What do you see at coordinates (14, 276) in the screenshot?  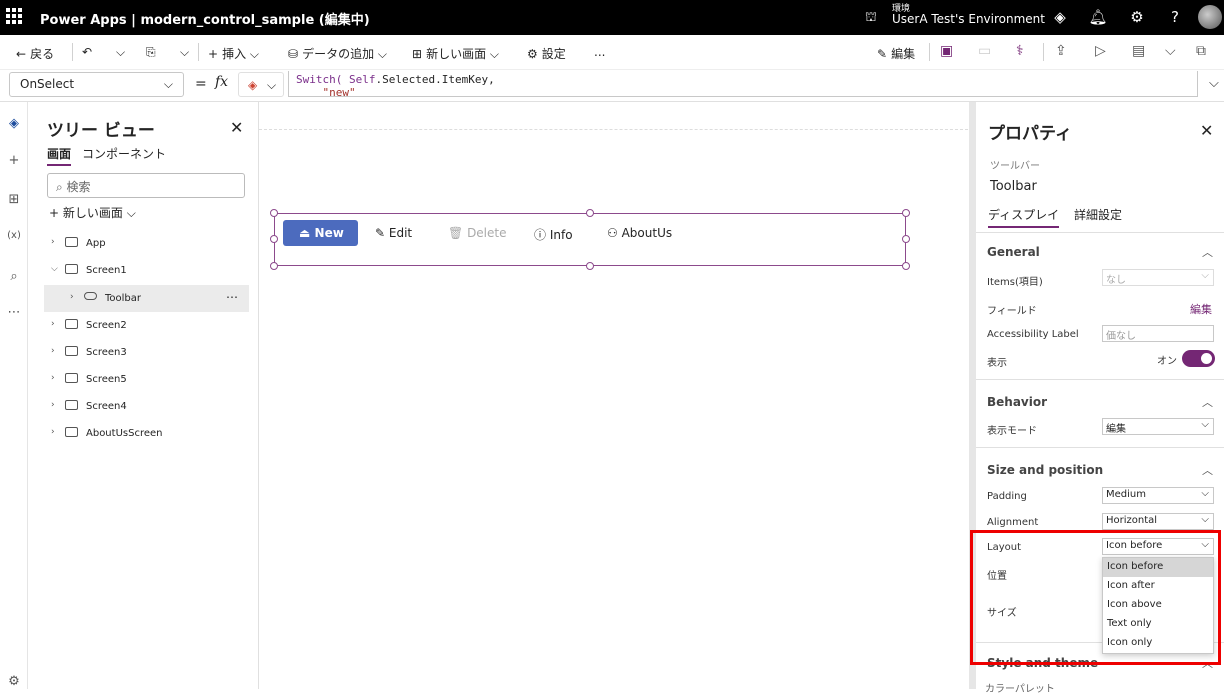 I see `search-icon: ⌕` at bounding box center [14, 276].